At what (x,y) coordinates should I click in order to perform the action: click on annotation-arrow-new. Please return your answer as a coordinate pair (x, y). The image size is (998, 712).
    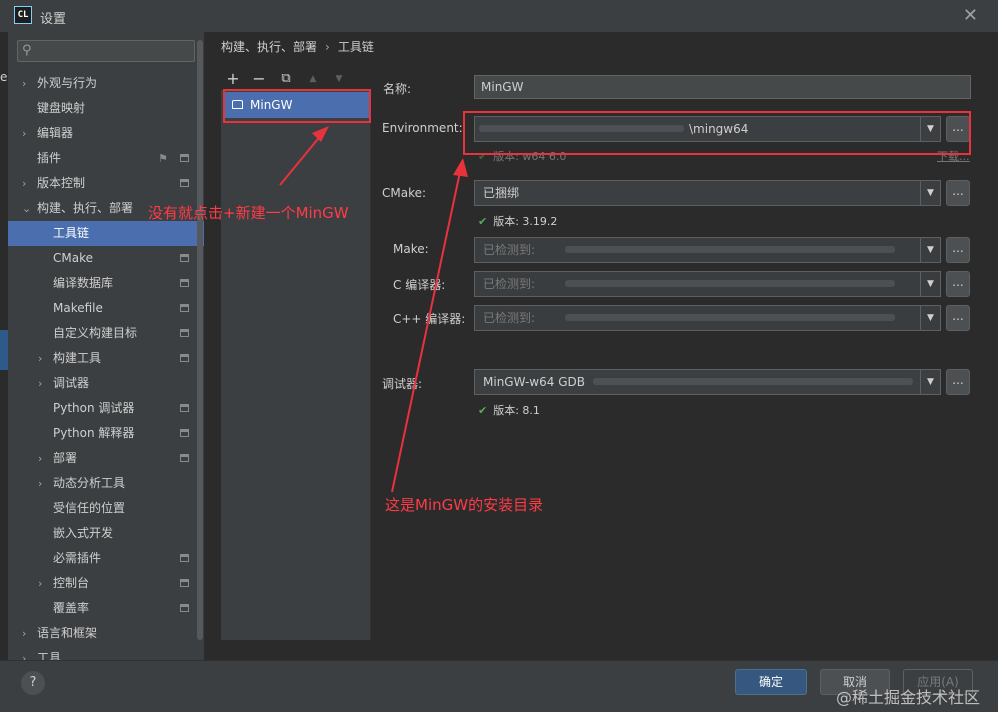
    Looking at the image, I should click on (301, 159).